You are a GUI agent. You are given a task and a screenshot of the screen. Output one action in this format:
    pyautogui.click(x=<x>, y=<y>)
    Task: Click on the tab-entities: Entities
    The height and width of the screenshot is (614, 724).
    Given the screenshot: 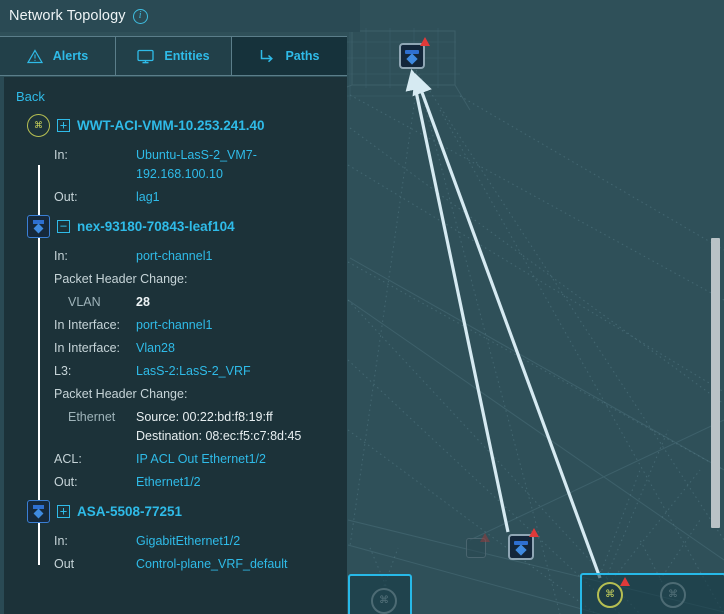 What is the action you would take?
    pyautogui.click(x=174, y=56)
    